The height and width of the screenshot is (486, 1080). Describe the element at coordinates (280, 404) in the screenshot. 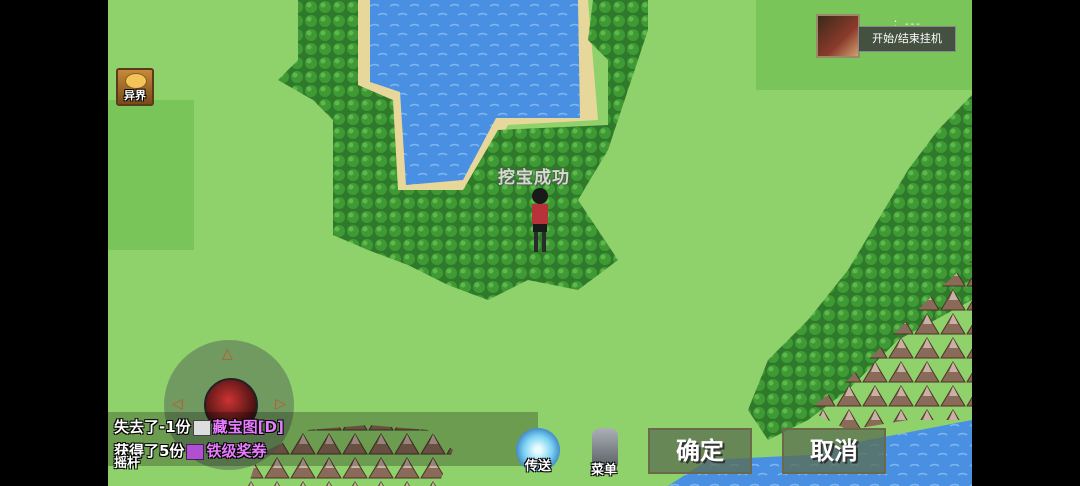

I see `arrow-right-icon: ▷` at that location.